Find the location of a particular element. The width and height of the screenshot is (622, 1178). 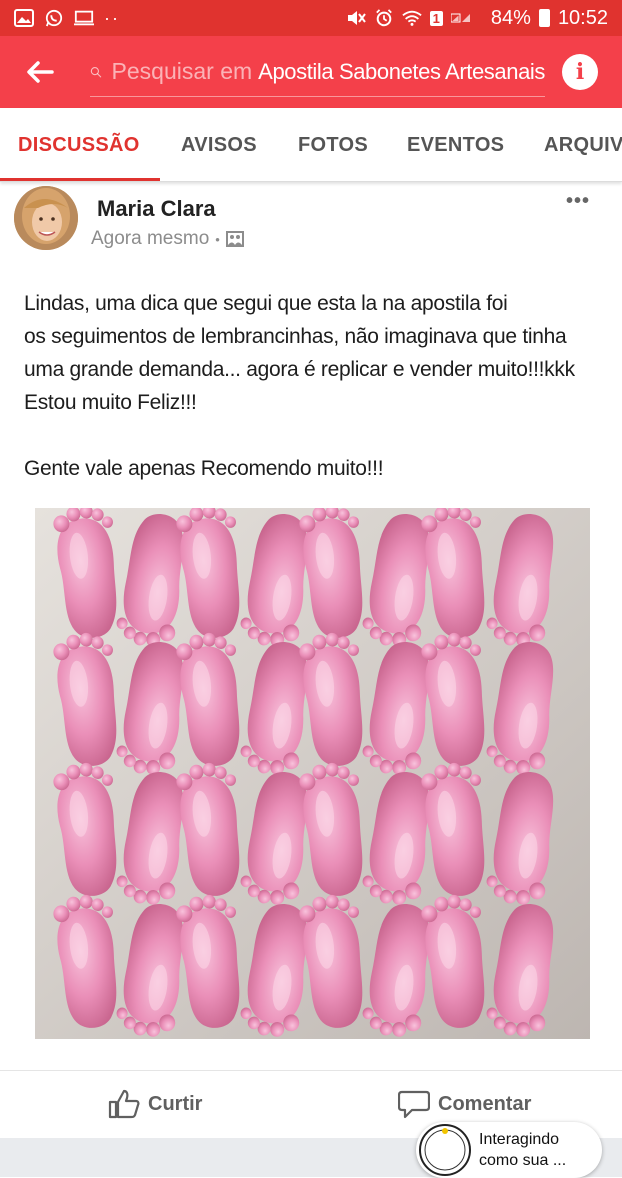

page-logo is located at coordinates (445, 1150).